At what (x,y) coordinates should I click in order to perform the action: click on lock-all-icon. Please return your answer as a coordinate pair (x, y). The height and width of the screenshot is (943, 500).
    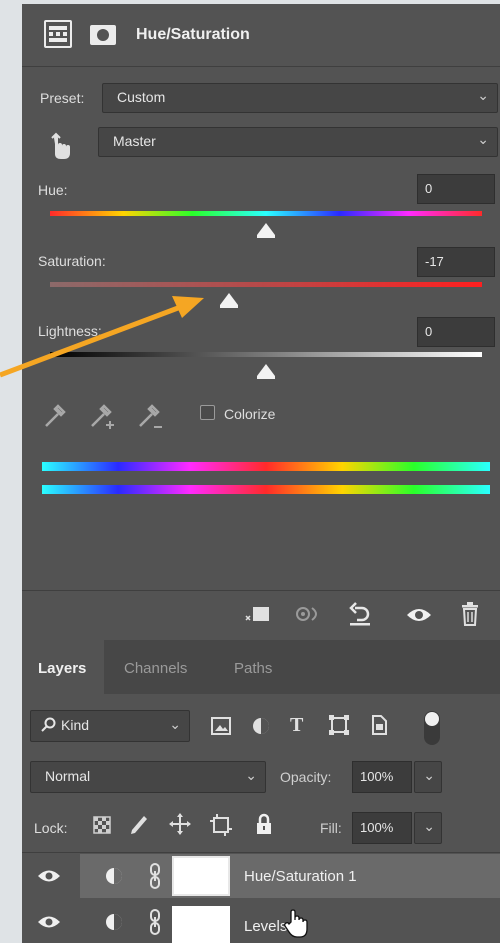
    Looking at the image, I should click on (264, 824).